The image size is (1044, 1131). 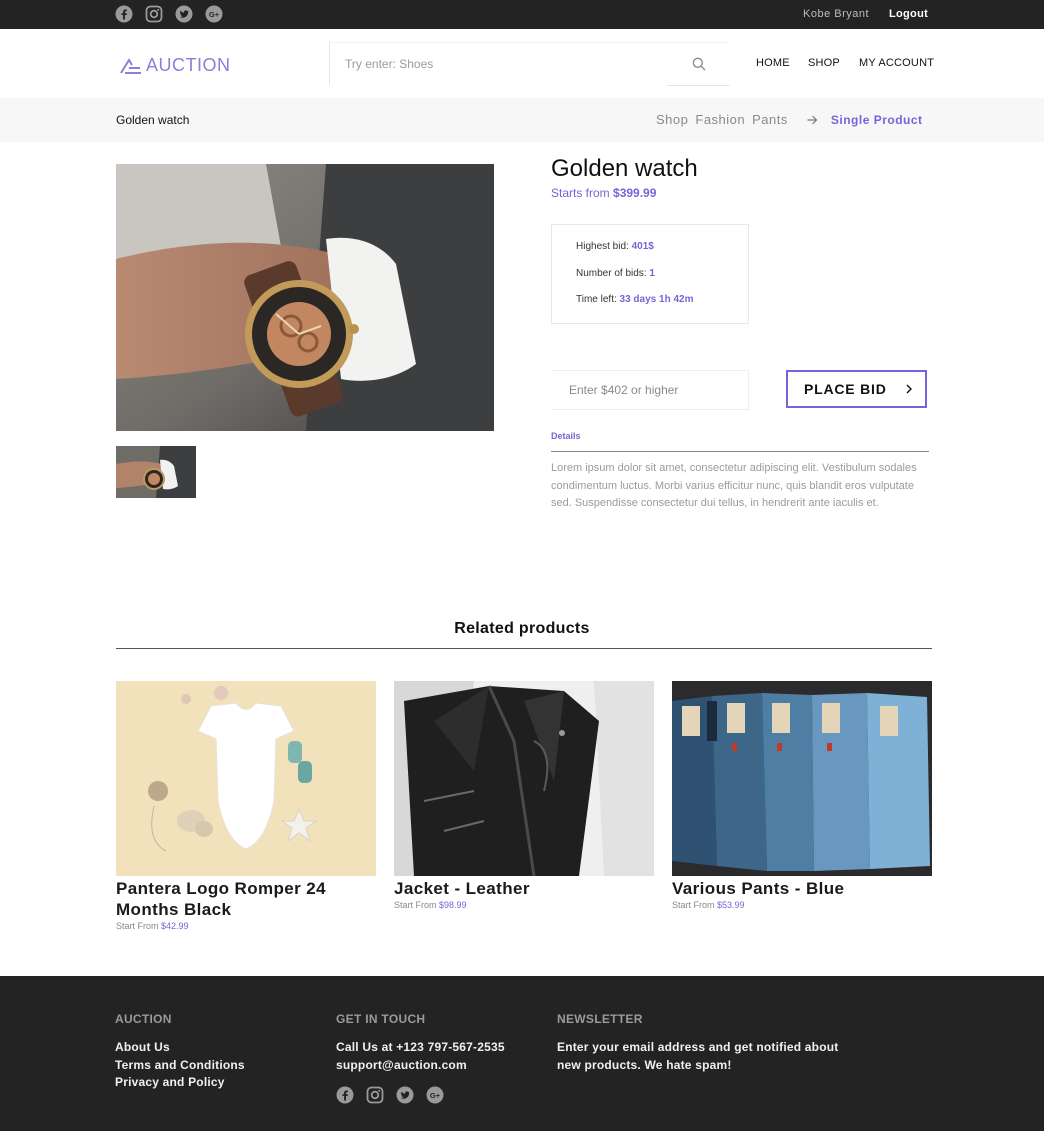 What do you see at coordinates (453, 905) in the screenshot?
I see `product-card-price-value: $98.99` at bounding box center [453, 905].